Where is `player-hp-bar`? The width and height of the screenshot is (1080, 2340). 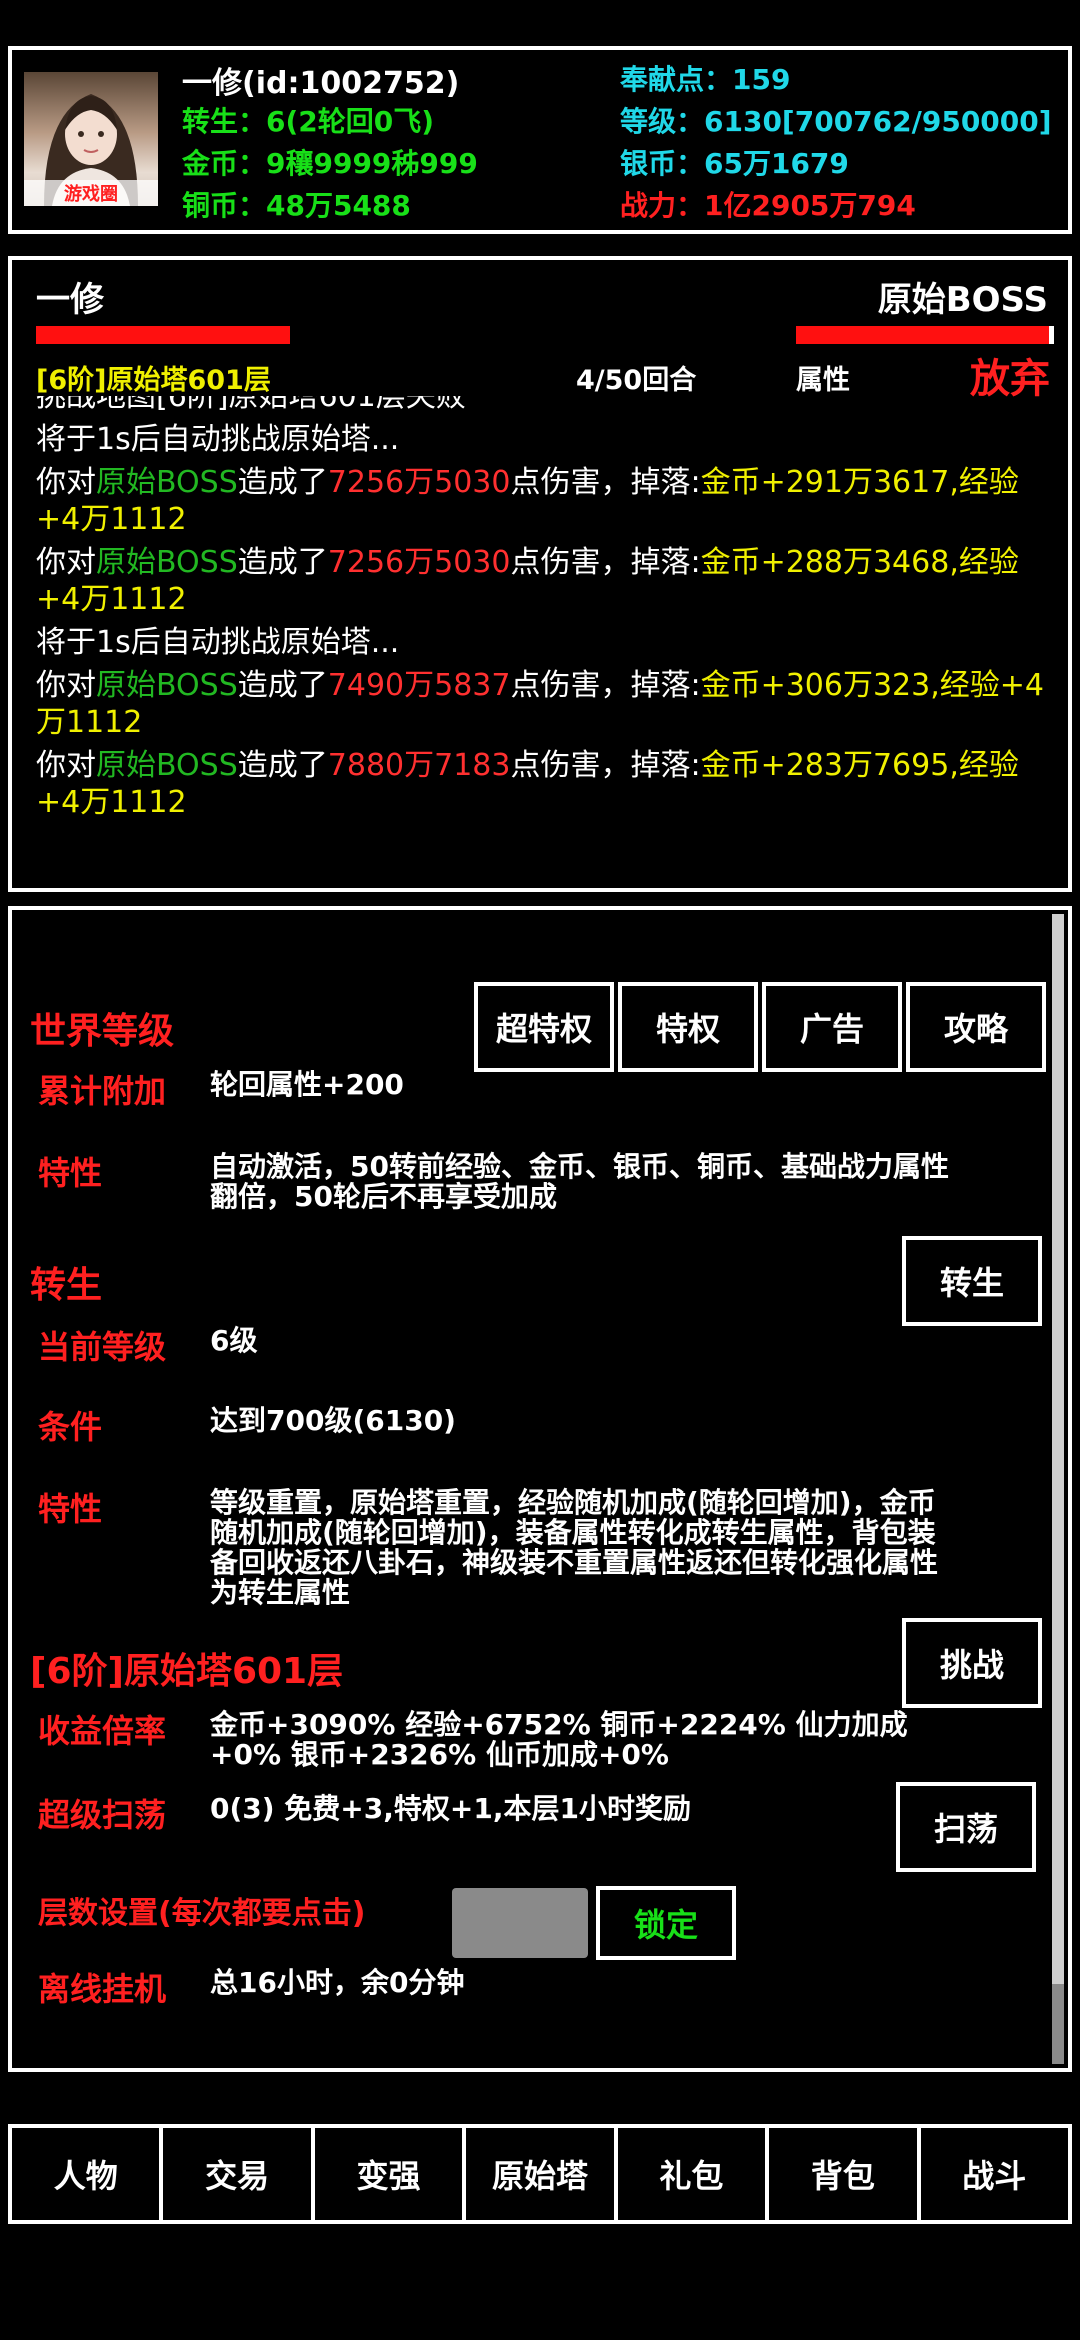
player-hp-bar is located at coordinates (163, 335).